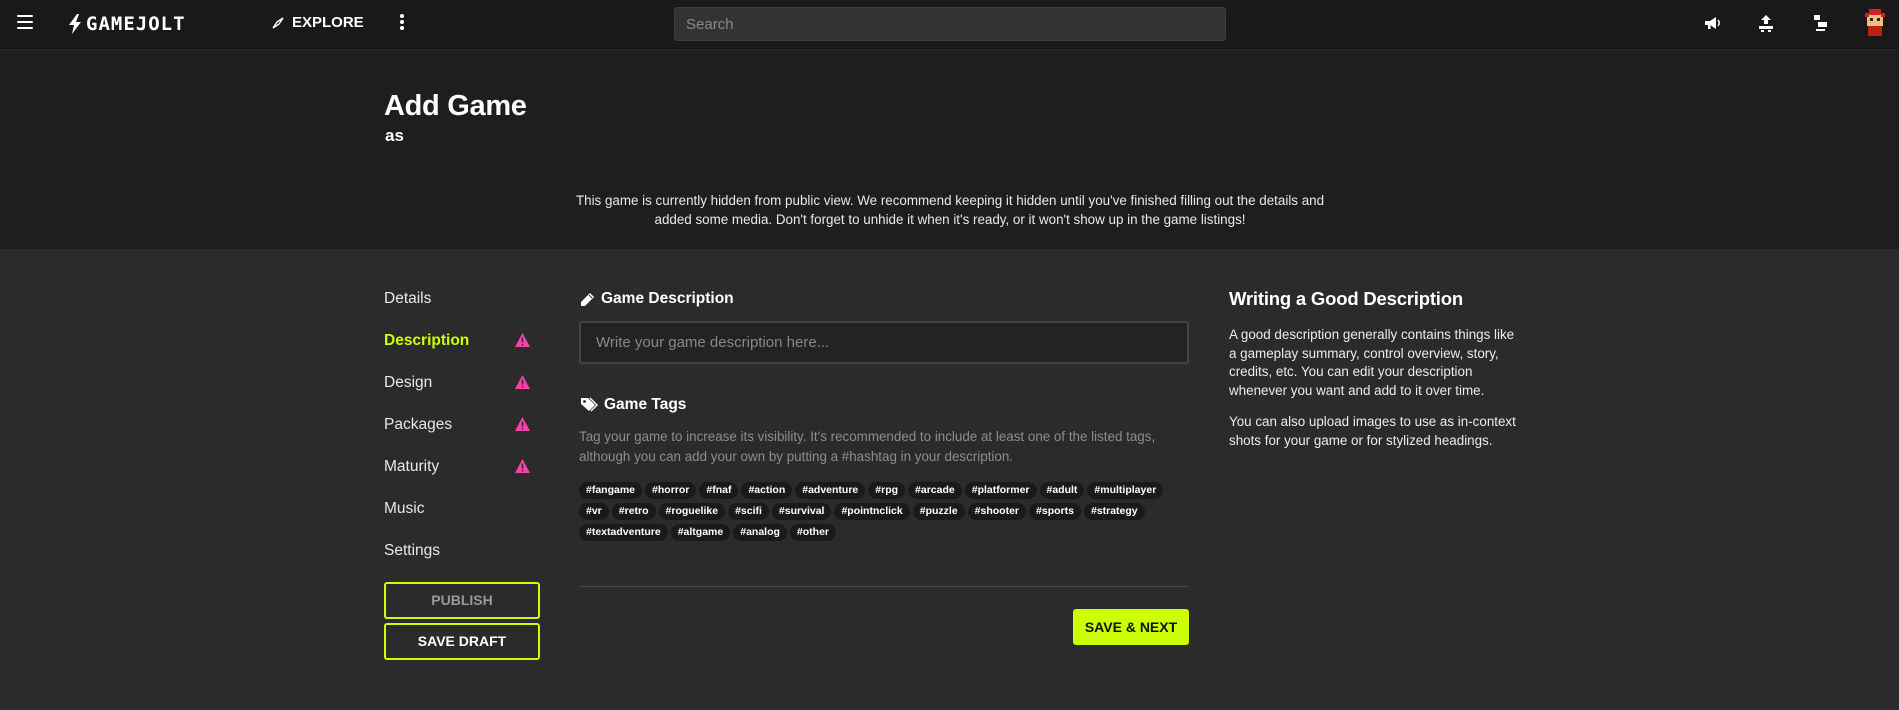  I want to click on compass-icon, so click(278, 22).